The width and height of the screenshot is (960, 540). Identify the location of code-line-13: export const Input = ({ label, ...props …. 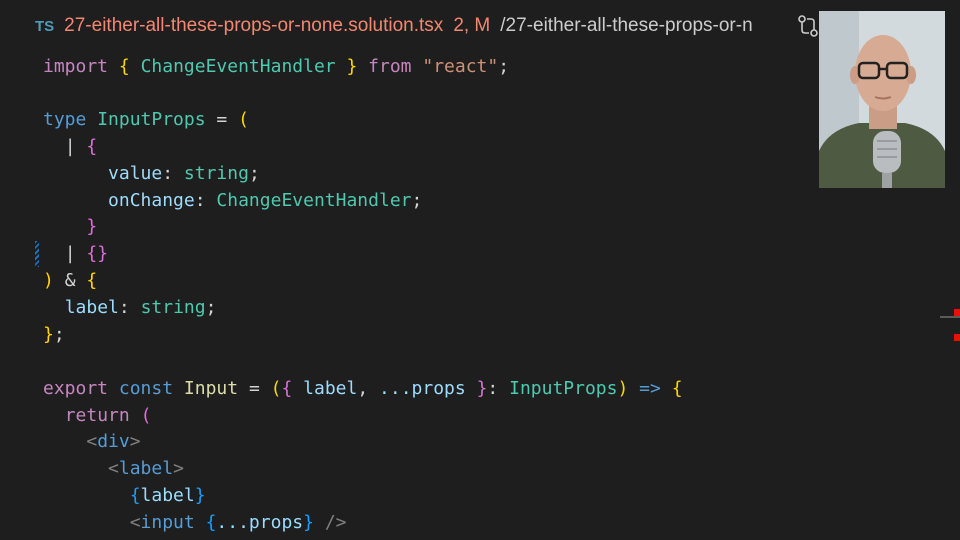
(363, 388).